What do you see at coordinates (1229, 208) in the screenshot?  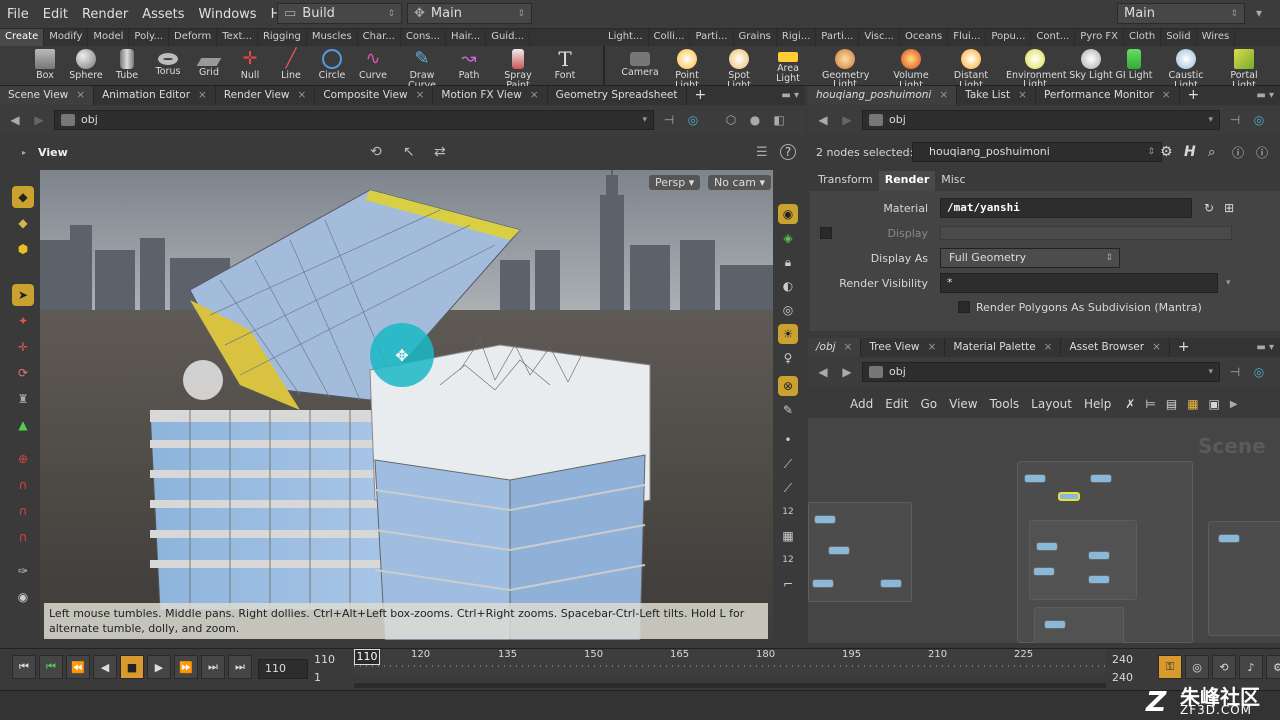 I see `node-select-icon: ⊞` at bounding box center [1229, 208].